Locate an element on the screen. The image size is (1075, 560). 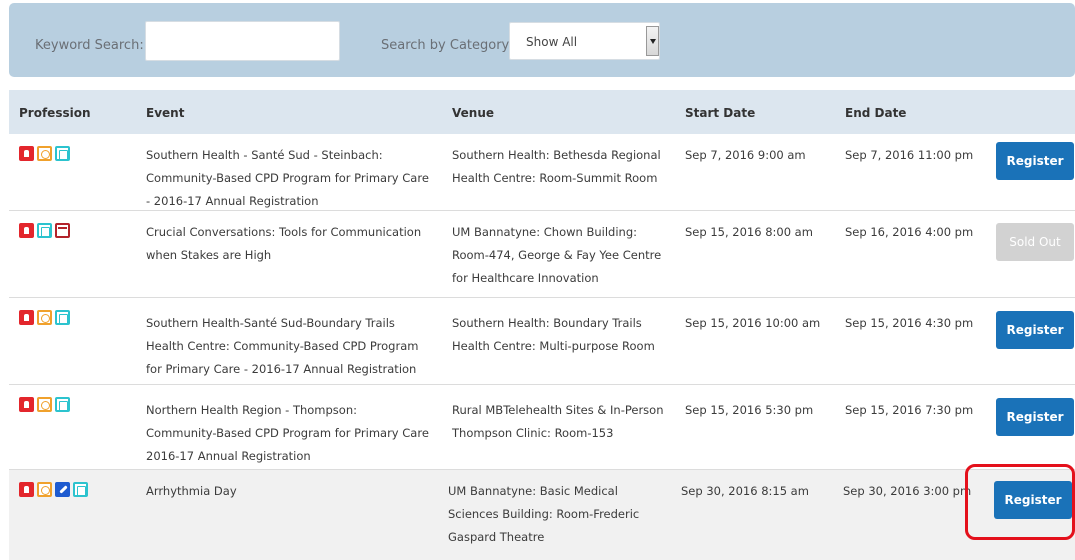
venue-line: UM Bannatyne: Basic Medical is located at coordinates (533, 491).